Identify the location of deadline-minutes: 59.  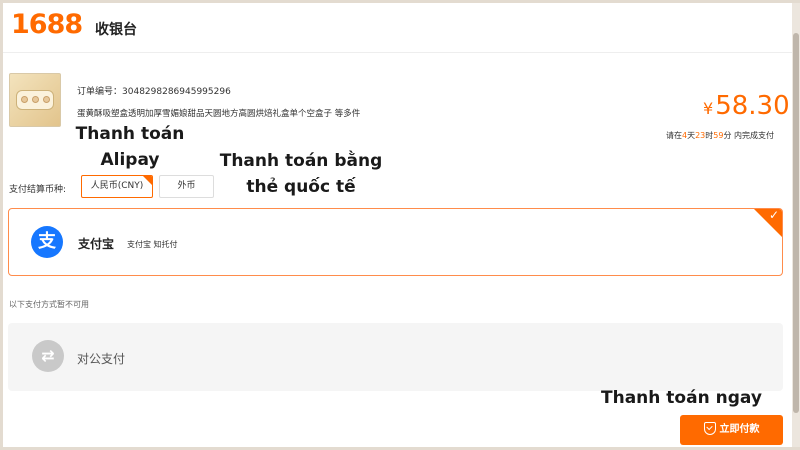
(718, 135).